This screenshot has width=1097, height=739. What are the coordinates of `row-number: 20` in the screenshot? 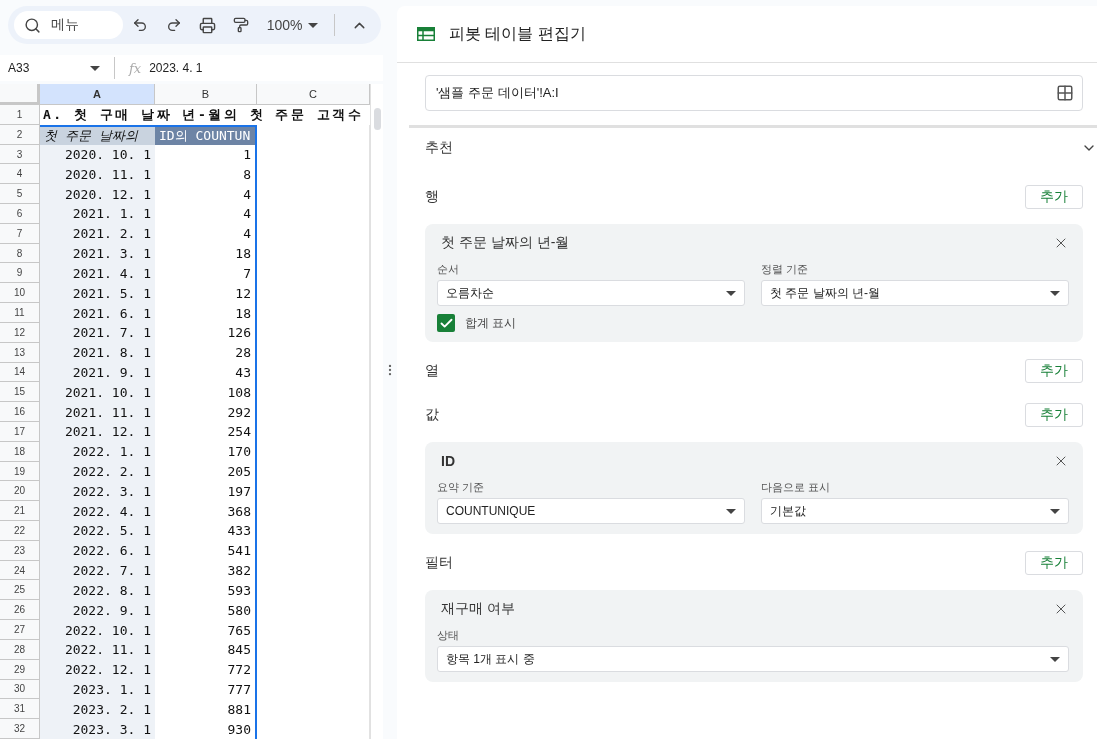 It's located at (20, 491).